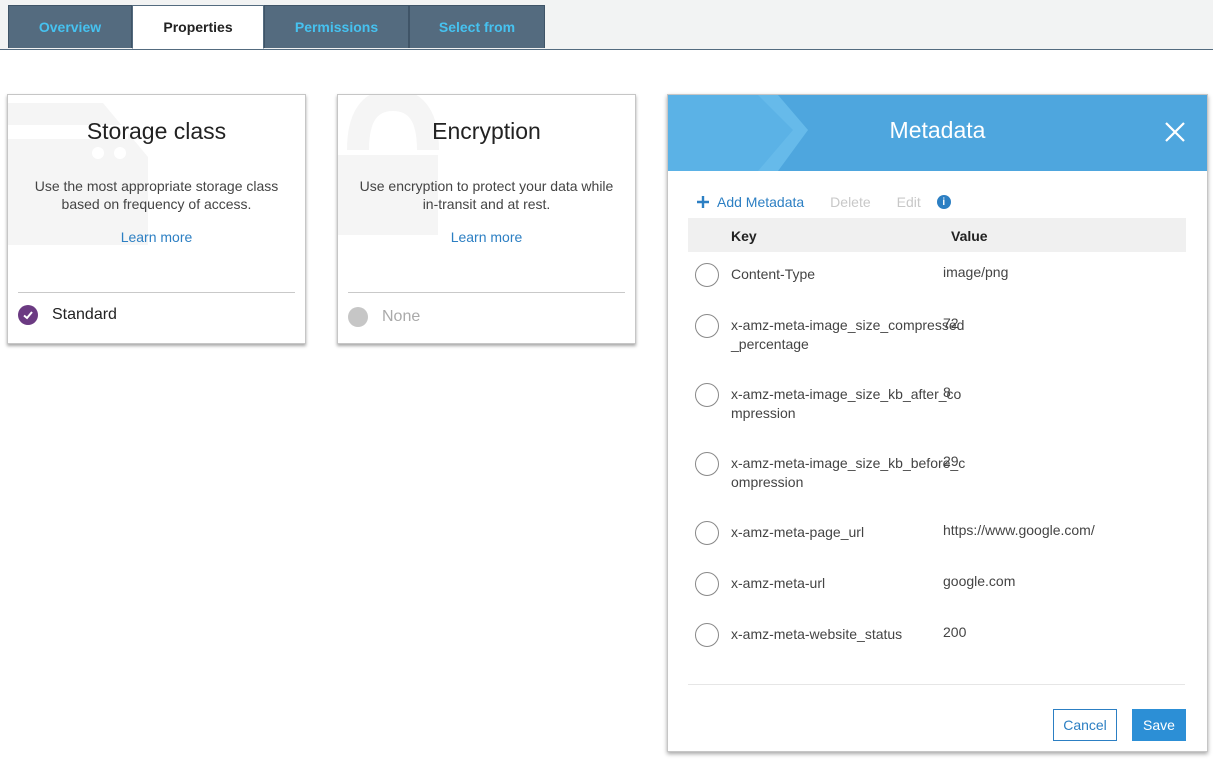  Describe the element at coordinates (951, 323) in the screenshot. I see `row-value: 72` at that location.